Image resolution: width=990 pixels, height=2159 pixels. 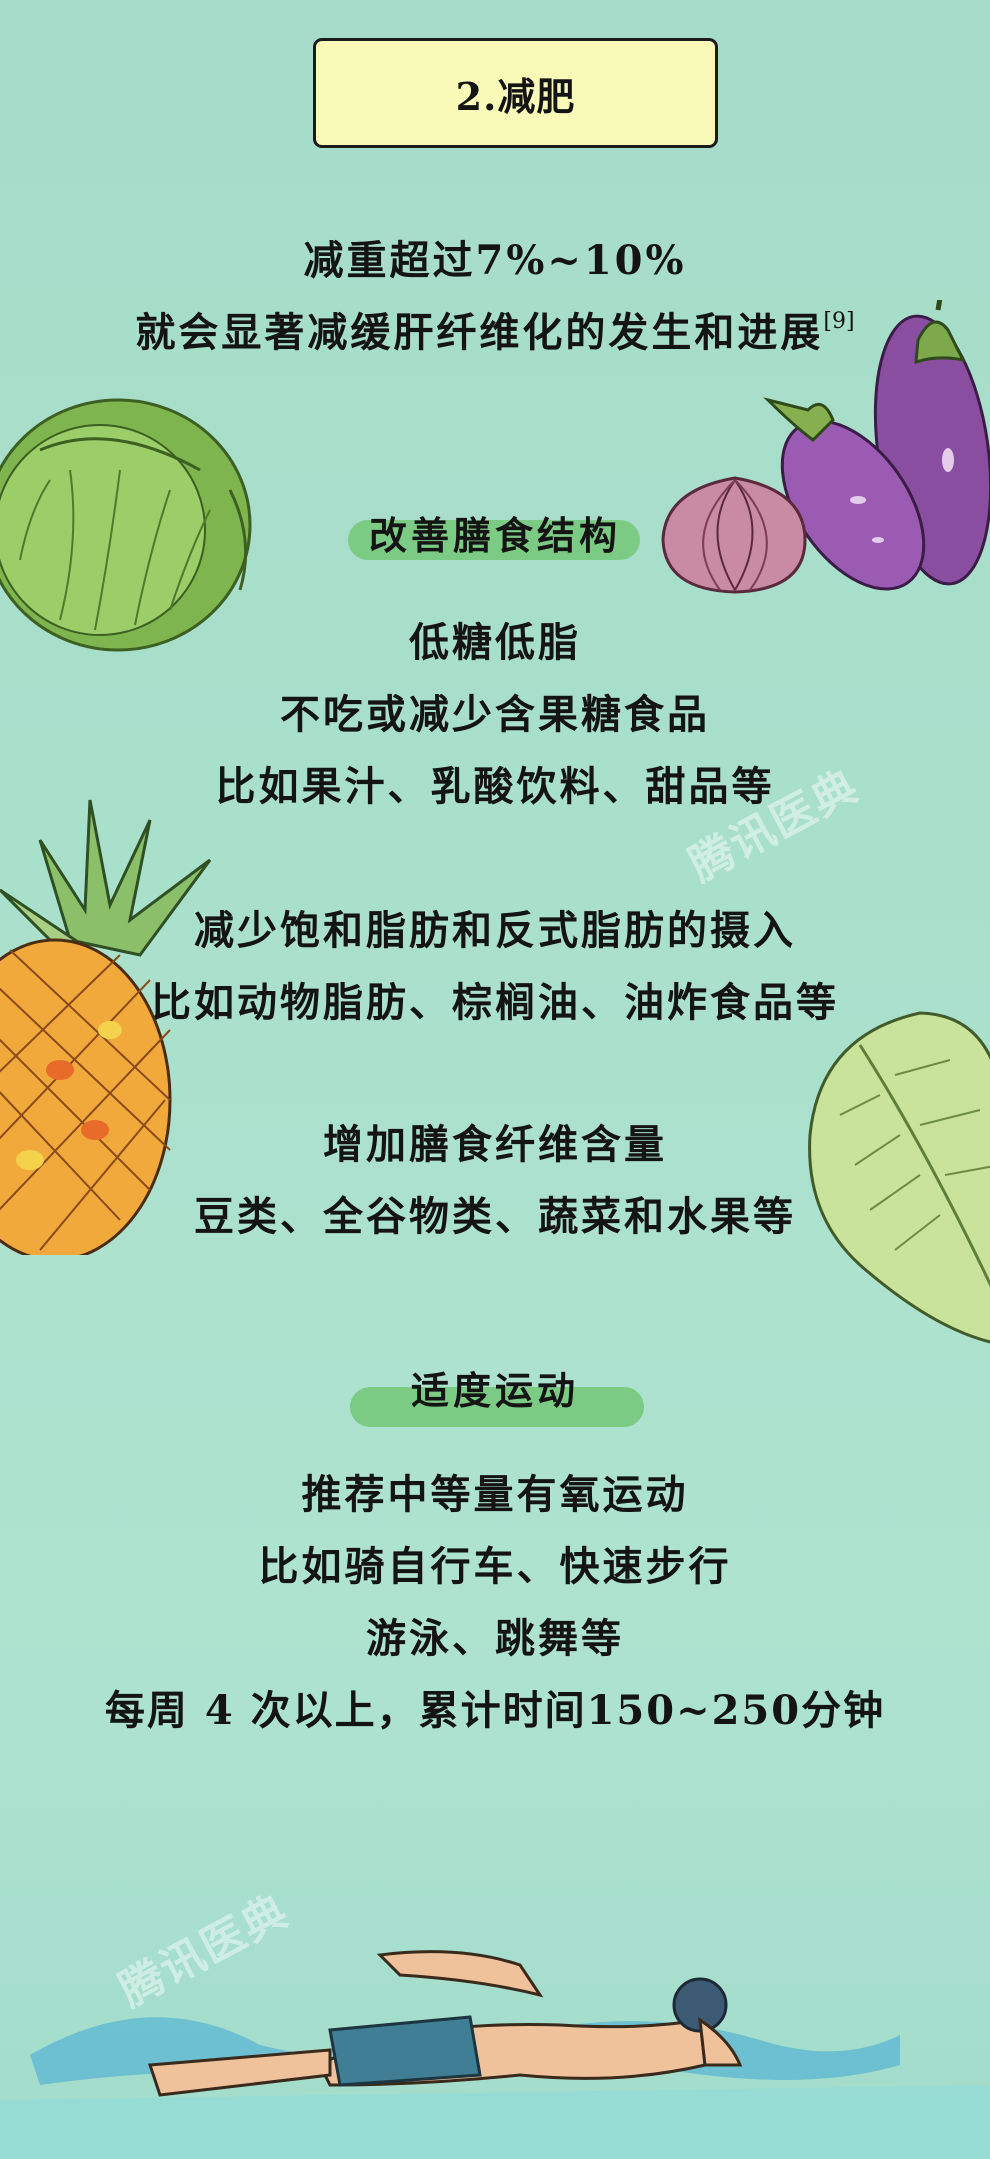 What do you see at coordinates (495, 642) in the screenshot?
I see `diet-group1-line-1: 低糖低脂` at bounding box center [495, 642].